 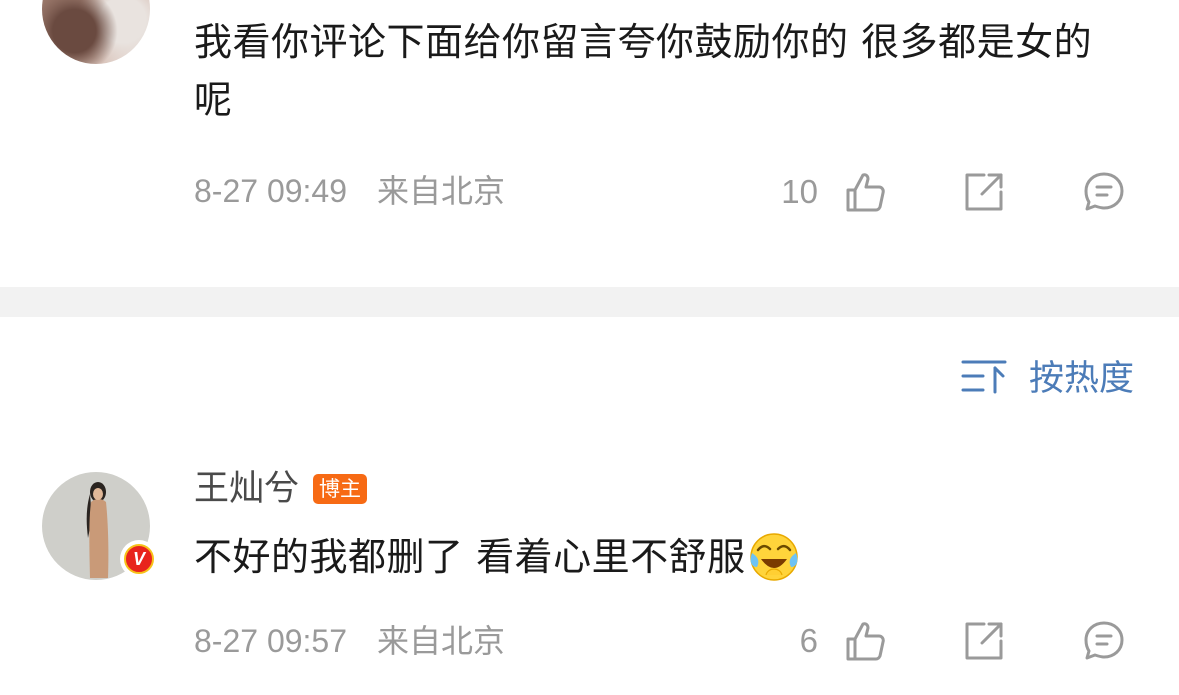 I want to click on comment-text: 不好的我都删了 看着心里不舒服, so click(x=497, y=557).